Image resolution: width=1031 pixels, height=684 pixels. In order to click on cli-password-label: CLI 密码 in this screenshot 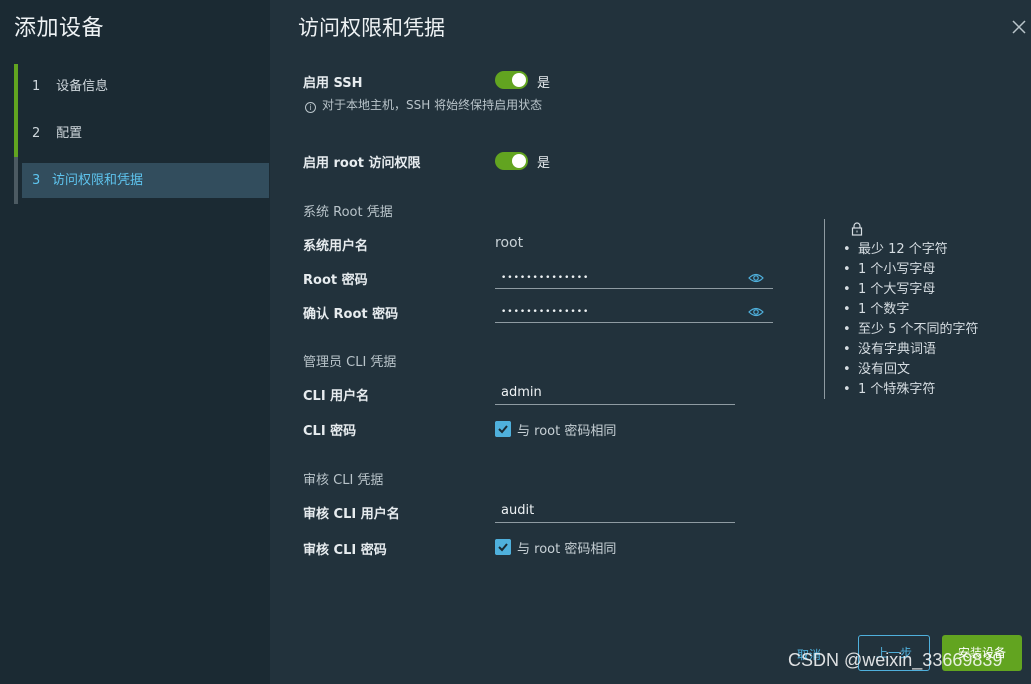, I will do `click(330, 431)`.